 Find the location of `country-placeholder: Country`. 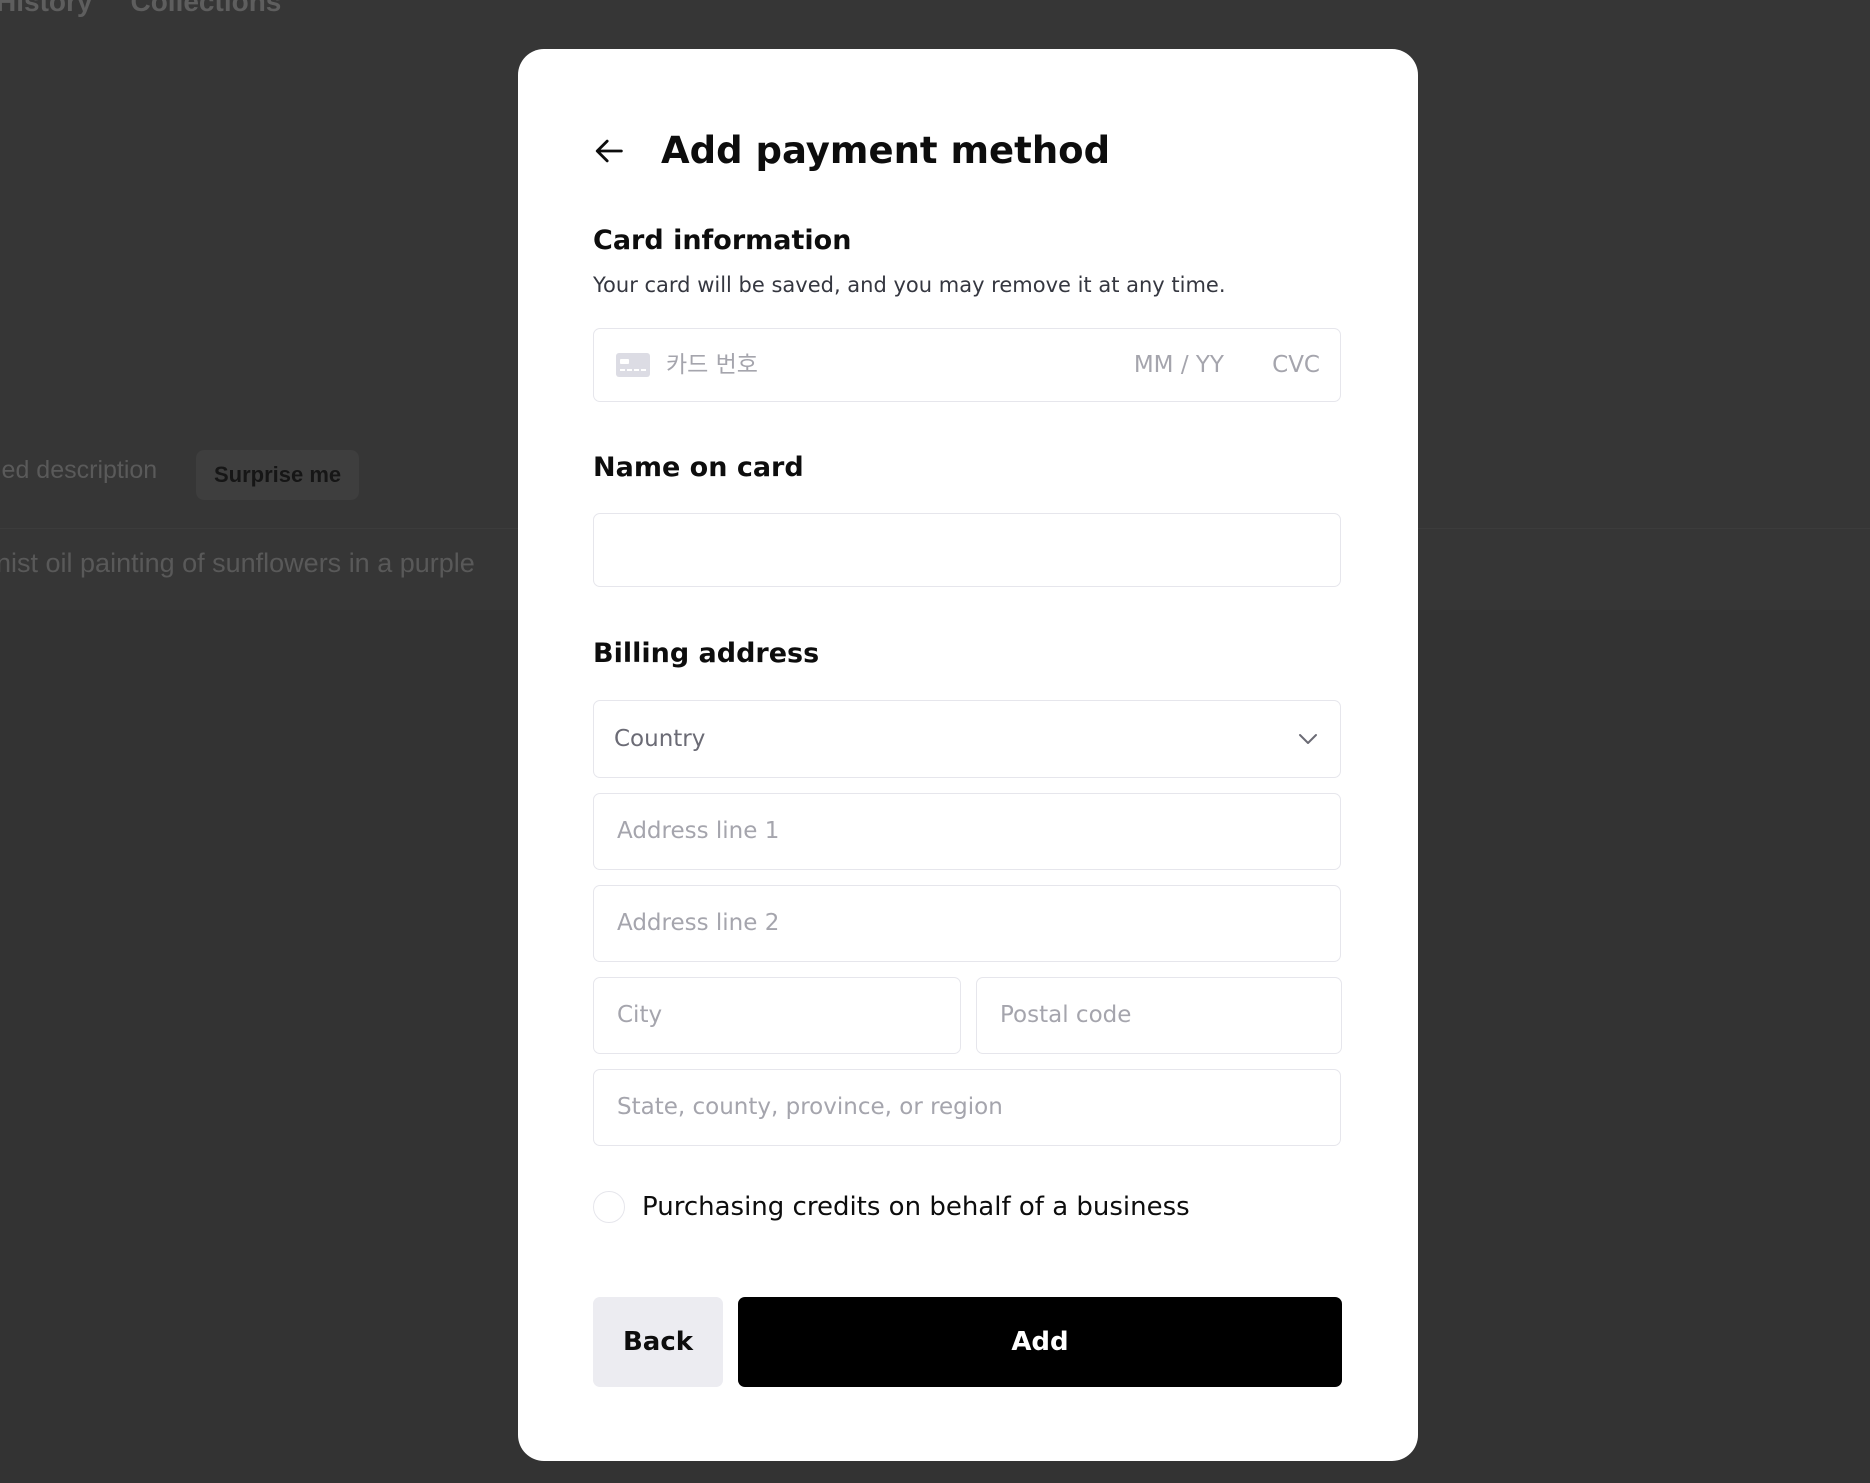

country-placeholder: Country is located at coordinates (660, 739).